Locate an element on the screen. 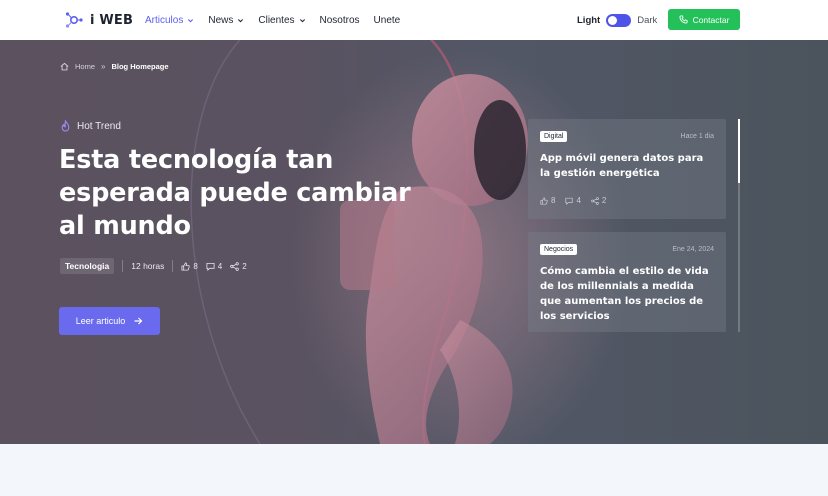 This screenshot has width=828, height=496. logo-icon is located at coordinates (74, 20).